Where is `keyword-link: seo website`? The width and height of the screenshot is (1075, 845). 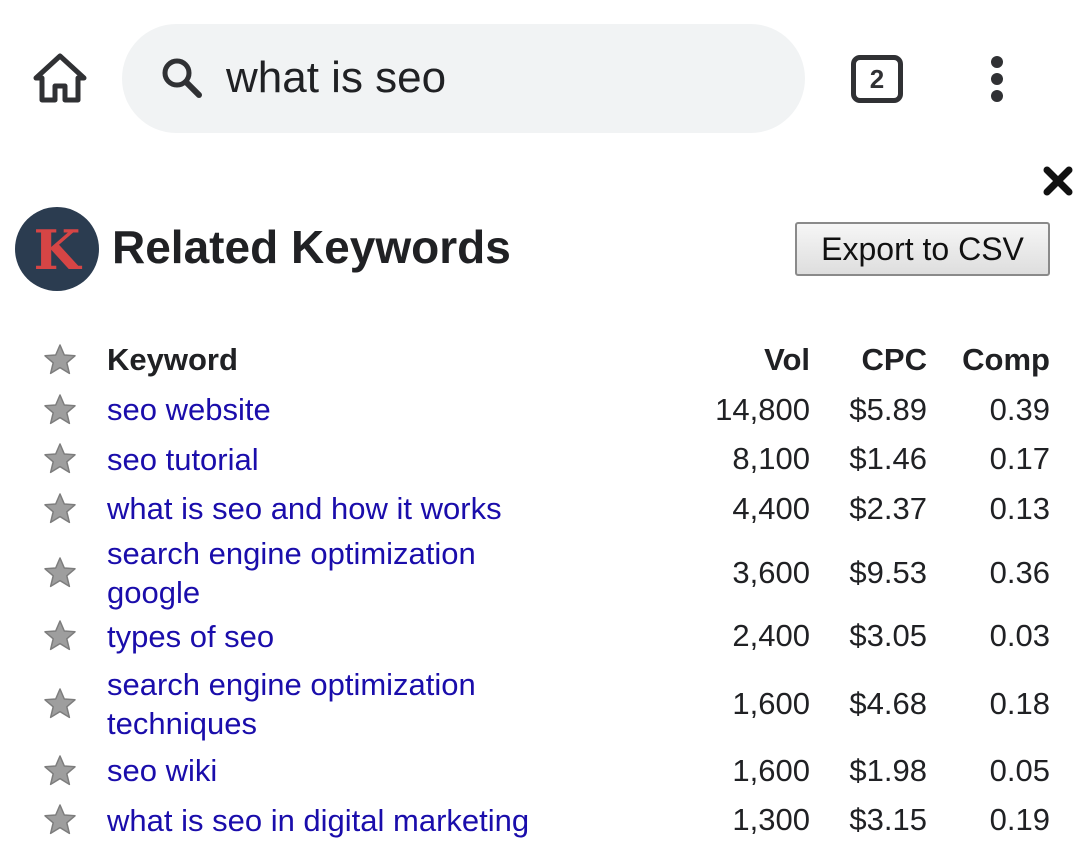 keyword-link: seo website is located at coordinates (189, 409).